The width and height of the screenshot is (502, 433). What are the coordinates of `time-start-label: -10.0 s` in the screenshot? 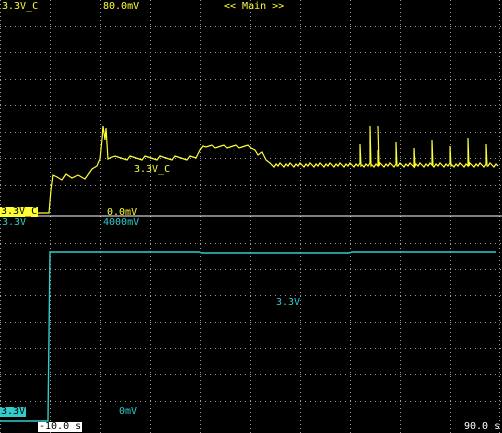 It's located at (60, 426).